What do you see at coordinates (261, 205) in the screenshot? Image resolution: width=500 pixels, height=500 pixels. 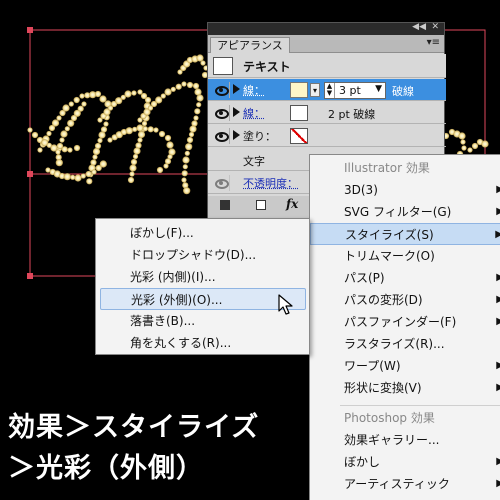 I see `new-item-icon` at bounding box center [261, 205].